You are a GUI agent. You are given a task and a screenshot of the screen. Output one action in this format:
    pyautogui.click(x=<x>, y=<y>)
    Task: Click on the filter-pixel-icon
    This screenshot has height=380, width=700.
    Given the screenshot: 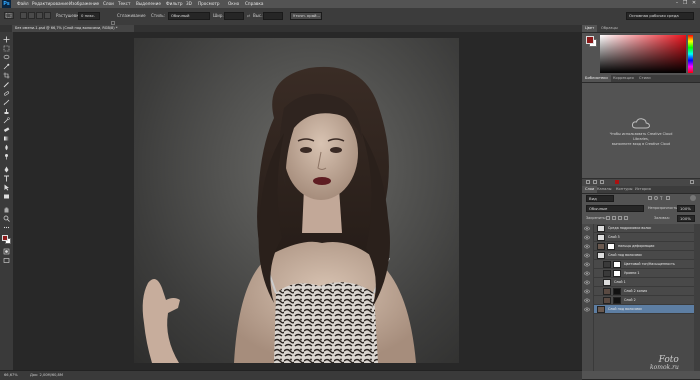 What is the action you would take?
    pyautogui.click(x=650, y=198)
    